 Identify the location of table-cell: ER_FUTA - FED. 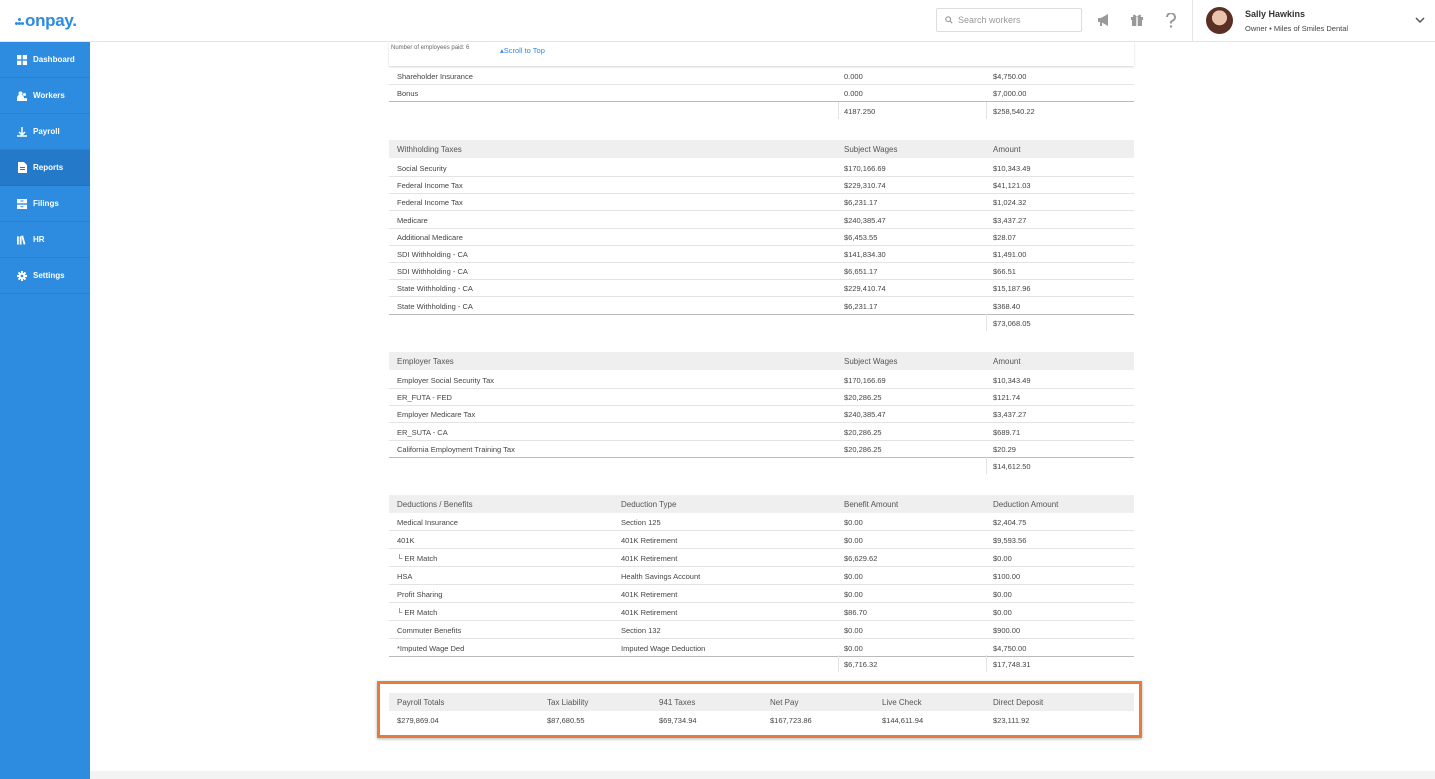
(424, 398).